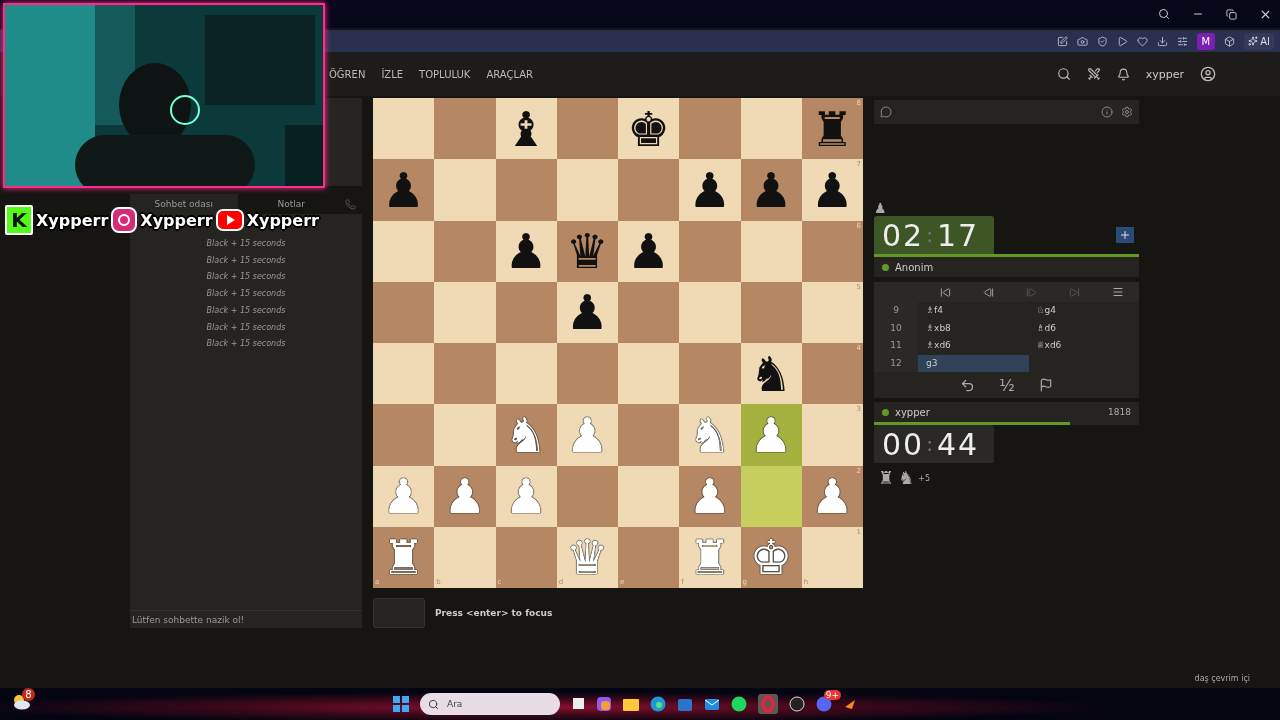 This screenshot has width=1280, height=720. Describe the element at coordinates (1102, 41) in the screenshot. I see `shield-icon` at that location.